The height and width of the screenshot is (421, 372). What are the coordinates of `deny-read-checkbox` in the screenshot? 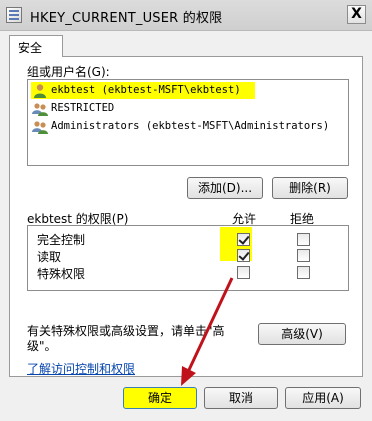 It's located at (303, 255).